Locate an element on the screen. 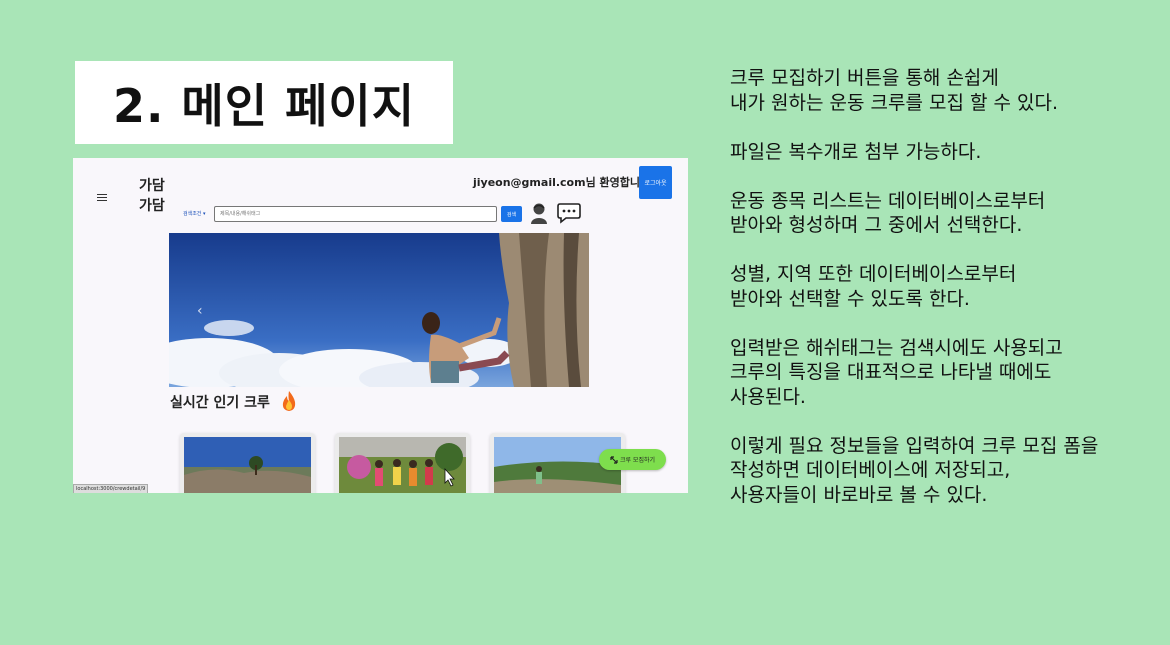 The height and width of the screenshot is (645, 1170). search-button: 검색 is located at coordinates (511, 214).